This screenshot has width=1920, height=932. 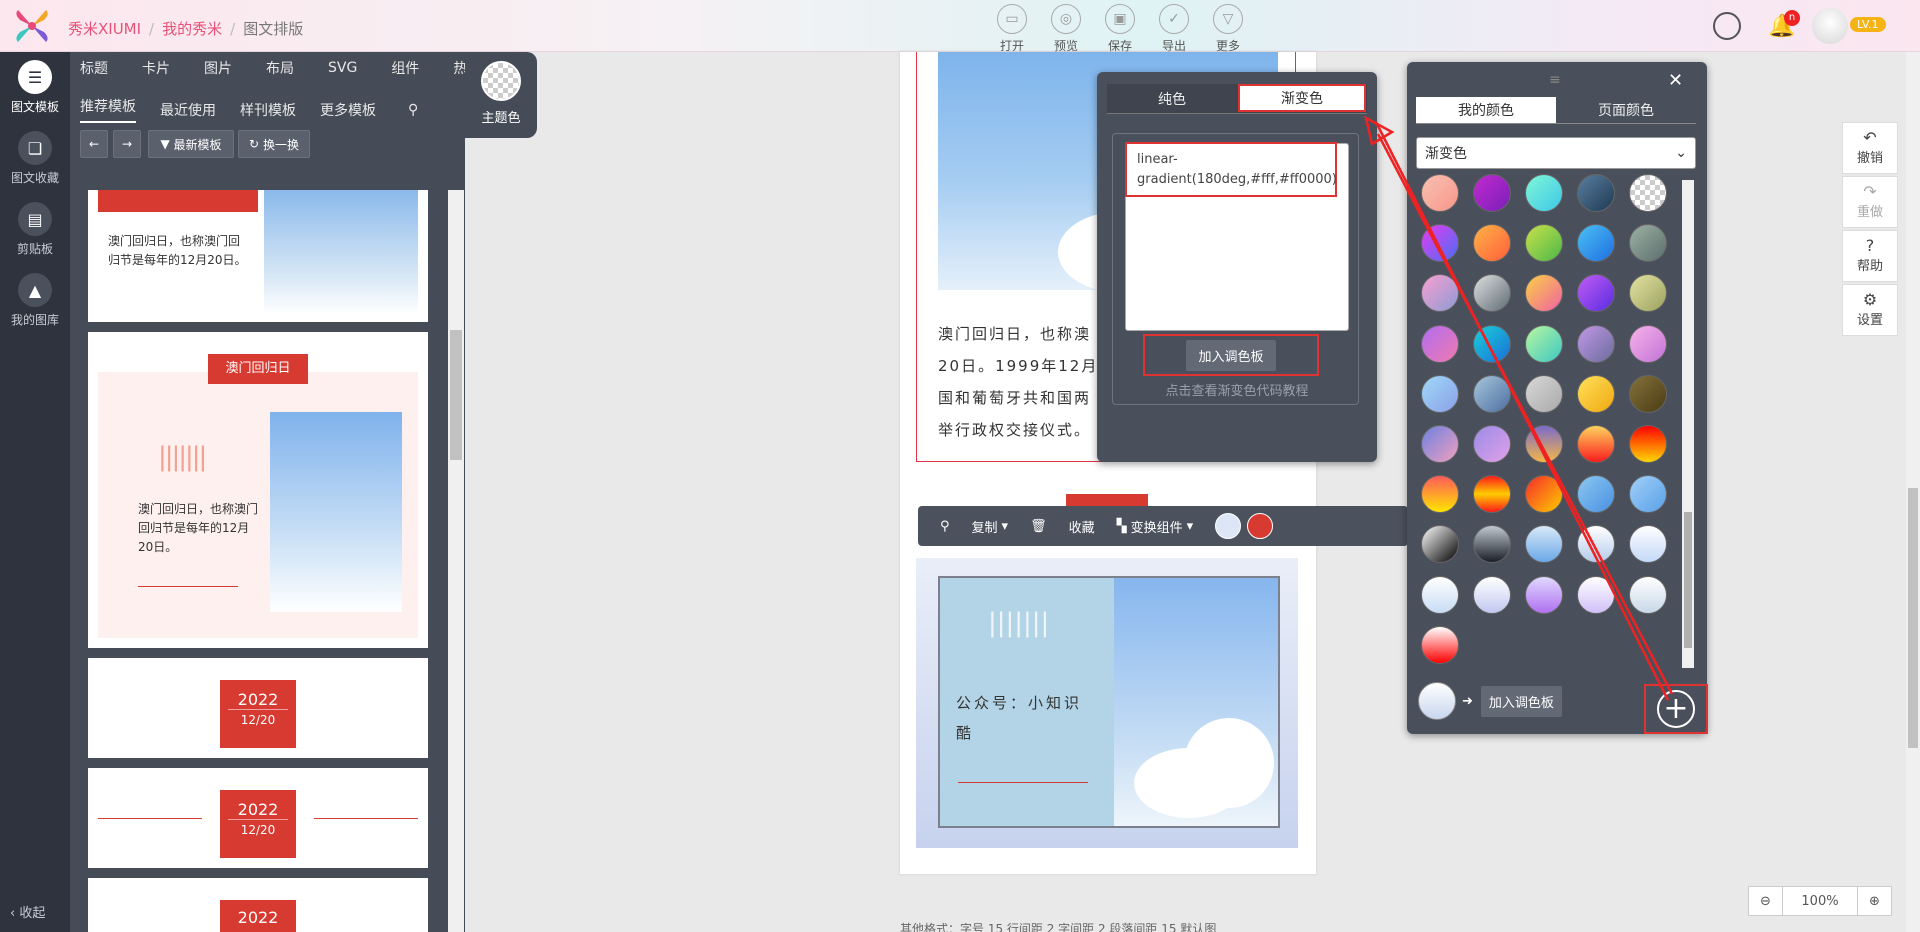 What do you see at coordinates (1913, 618) in the screenshot?
I see `page-scroll-thumb` at bounding box center [1913, 618].